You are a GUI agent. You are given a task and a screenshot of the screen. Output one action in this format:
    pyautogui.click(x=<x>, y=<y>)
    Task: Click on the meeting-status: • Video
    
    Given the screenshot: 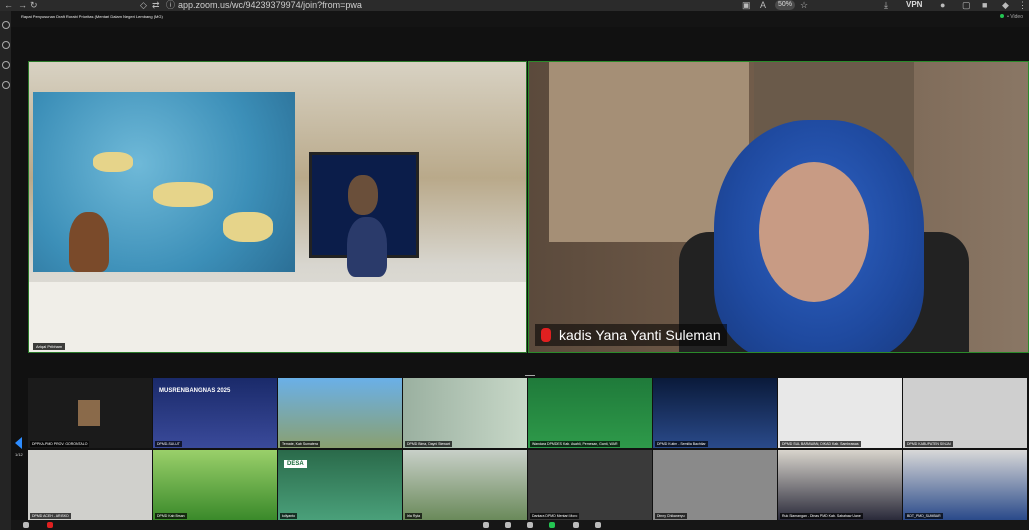 What is the action you would take?
    pyautogui.click(x=1011, y=17)
    